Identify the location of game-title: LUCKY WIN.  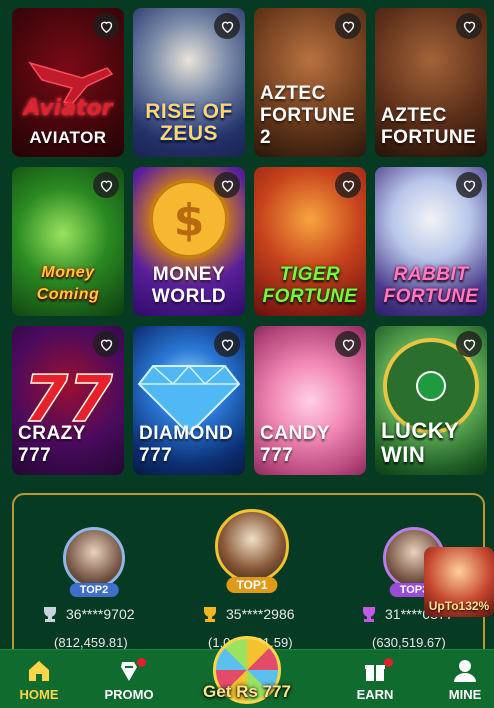
(420, 442).